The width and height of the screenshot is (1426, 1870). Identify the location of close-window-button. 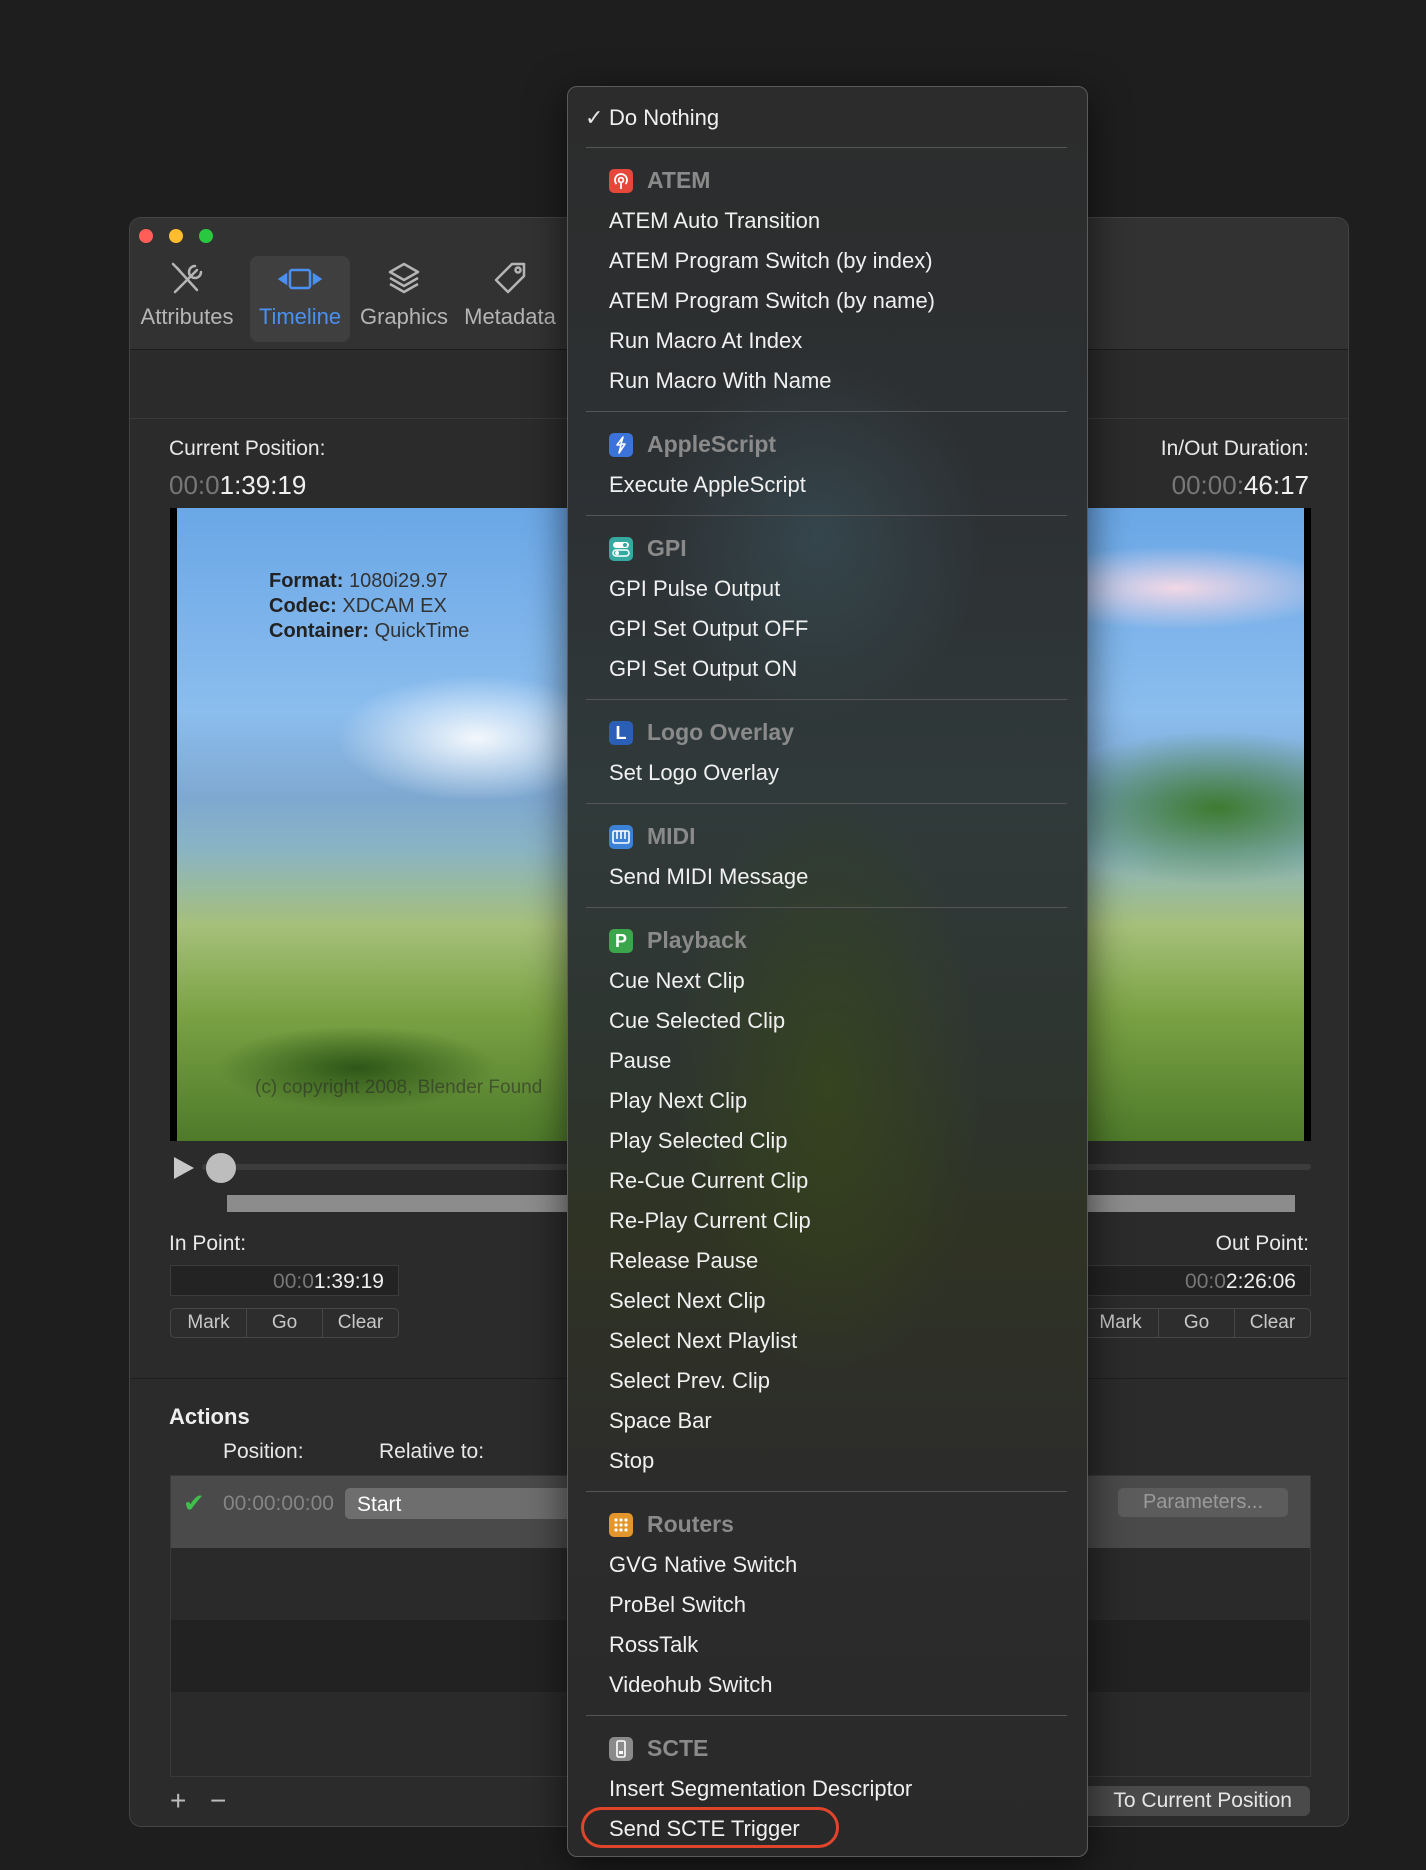
(146, 236).